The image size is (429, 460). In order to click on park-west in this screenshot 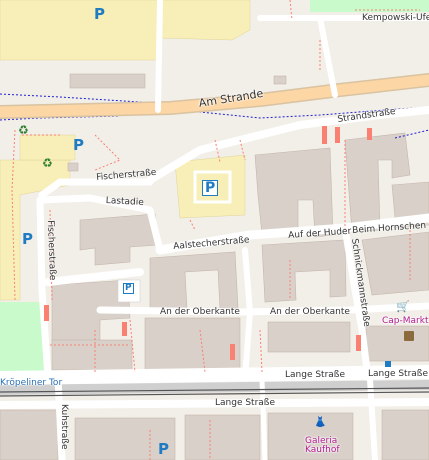, I will do `click(22, 338)`.